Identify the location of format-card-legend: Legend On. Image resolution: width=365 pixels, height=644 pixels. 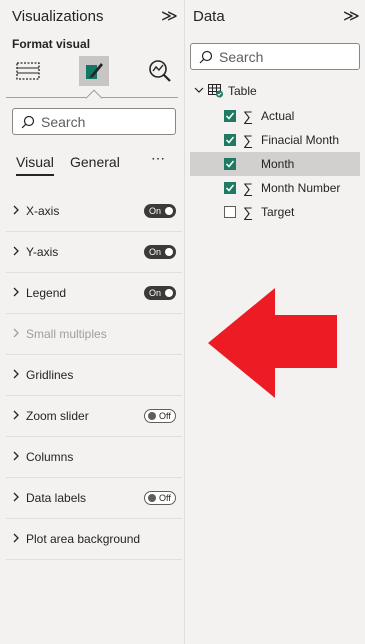
(94, 293).